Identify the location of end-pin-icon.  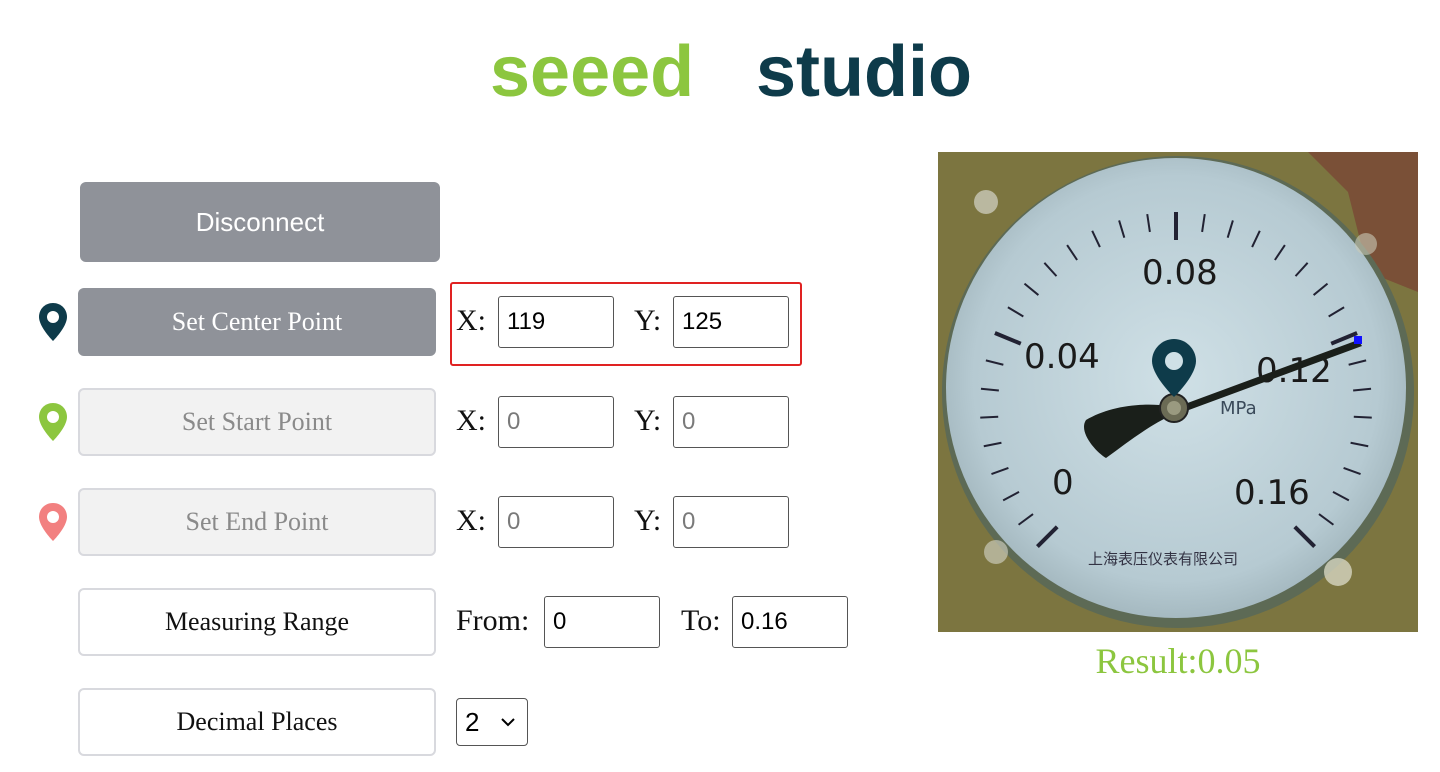
(53, 522).